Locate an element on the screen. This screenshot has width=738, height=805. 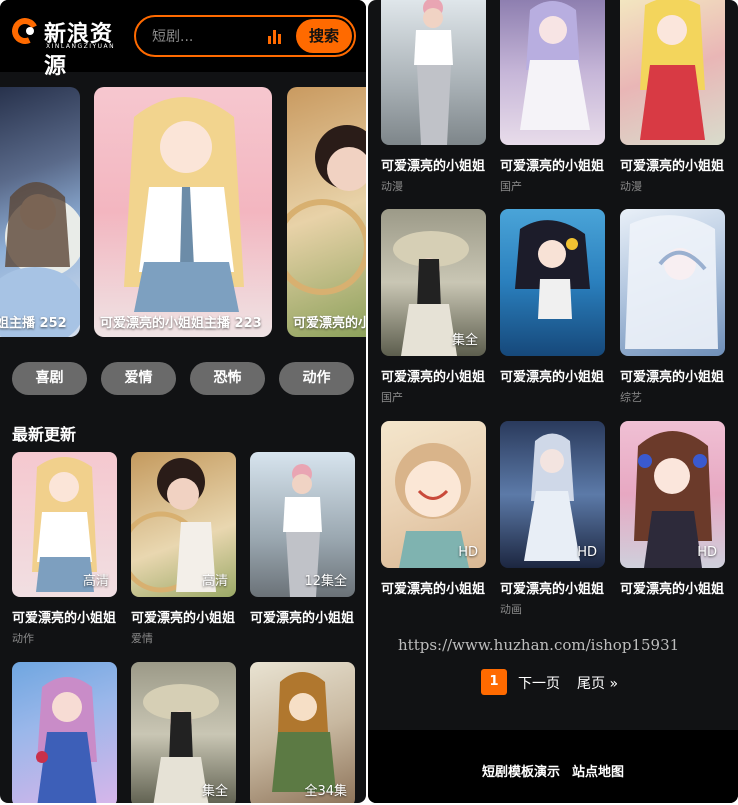
video-card: HD 可爱漂亮的小姐姐 动画 is located at coordinates (552, 519).